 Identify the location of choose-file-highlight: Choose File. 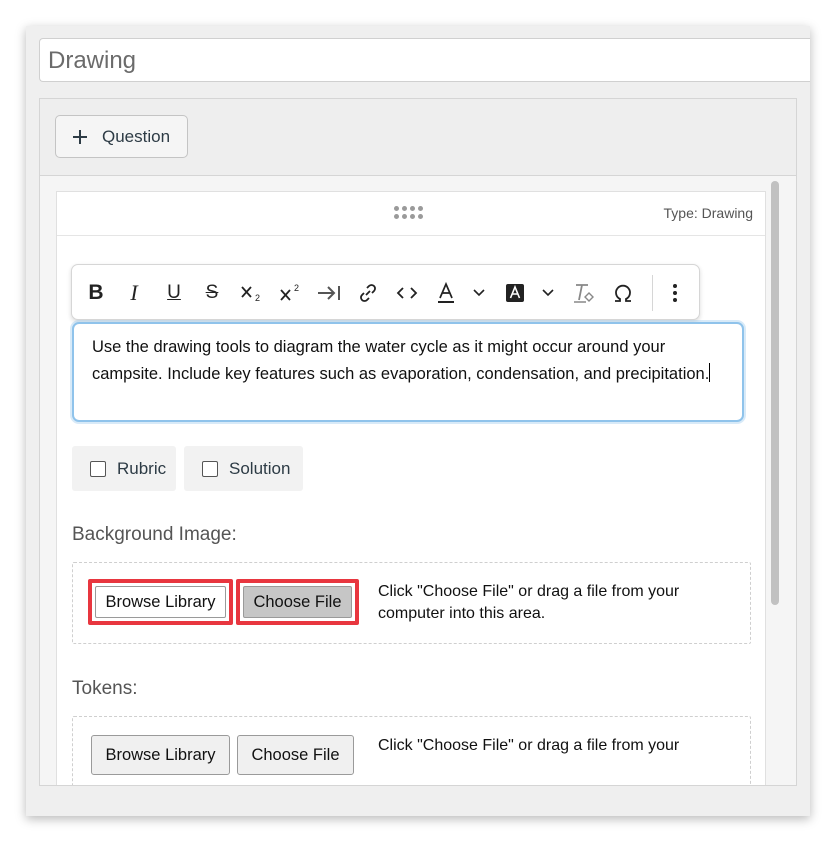
(297, 602).